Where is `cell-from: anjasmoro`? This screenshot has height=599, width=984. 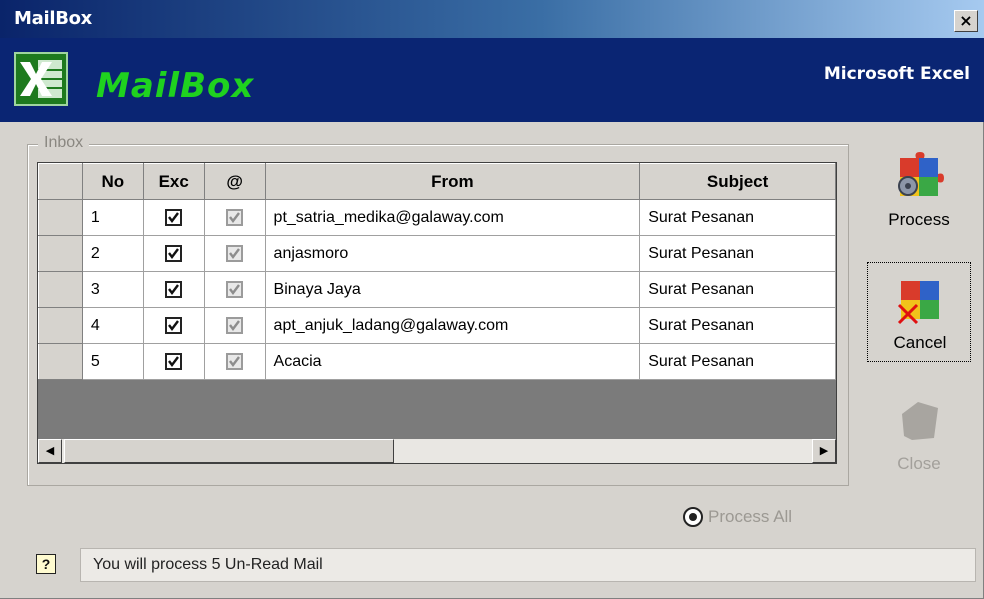 cell-from: anjasmoro is located at coordinates (452, 253).